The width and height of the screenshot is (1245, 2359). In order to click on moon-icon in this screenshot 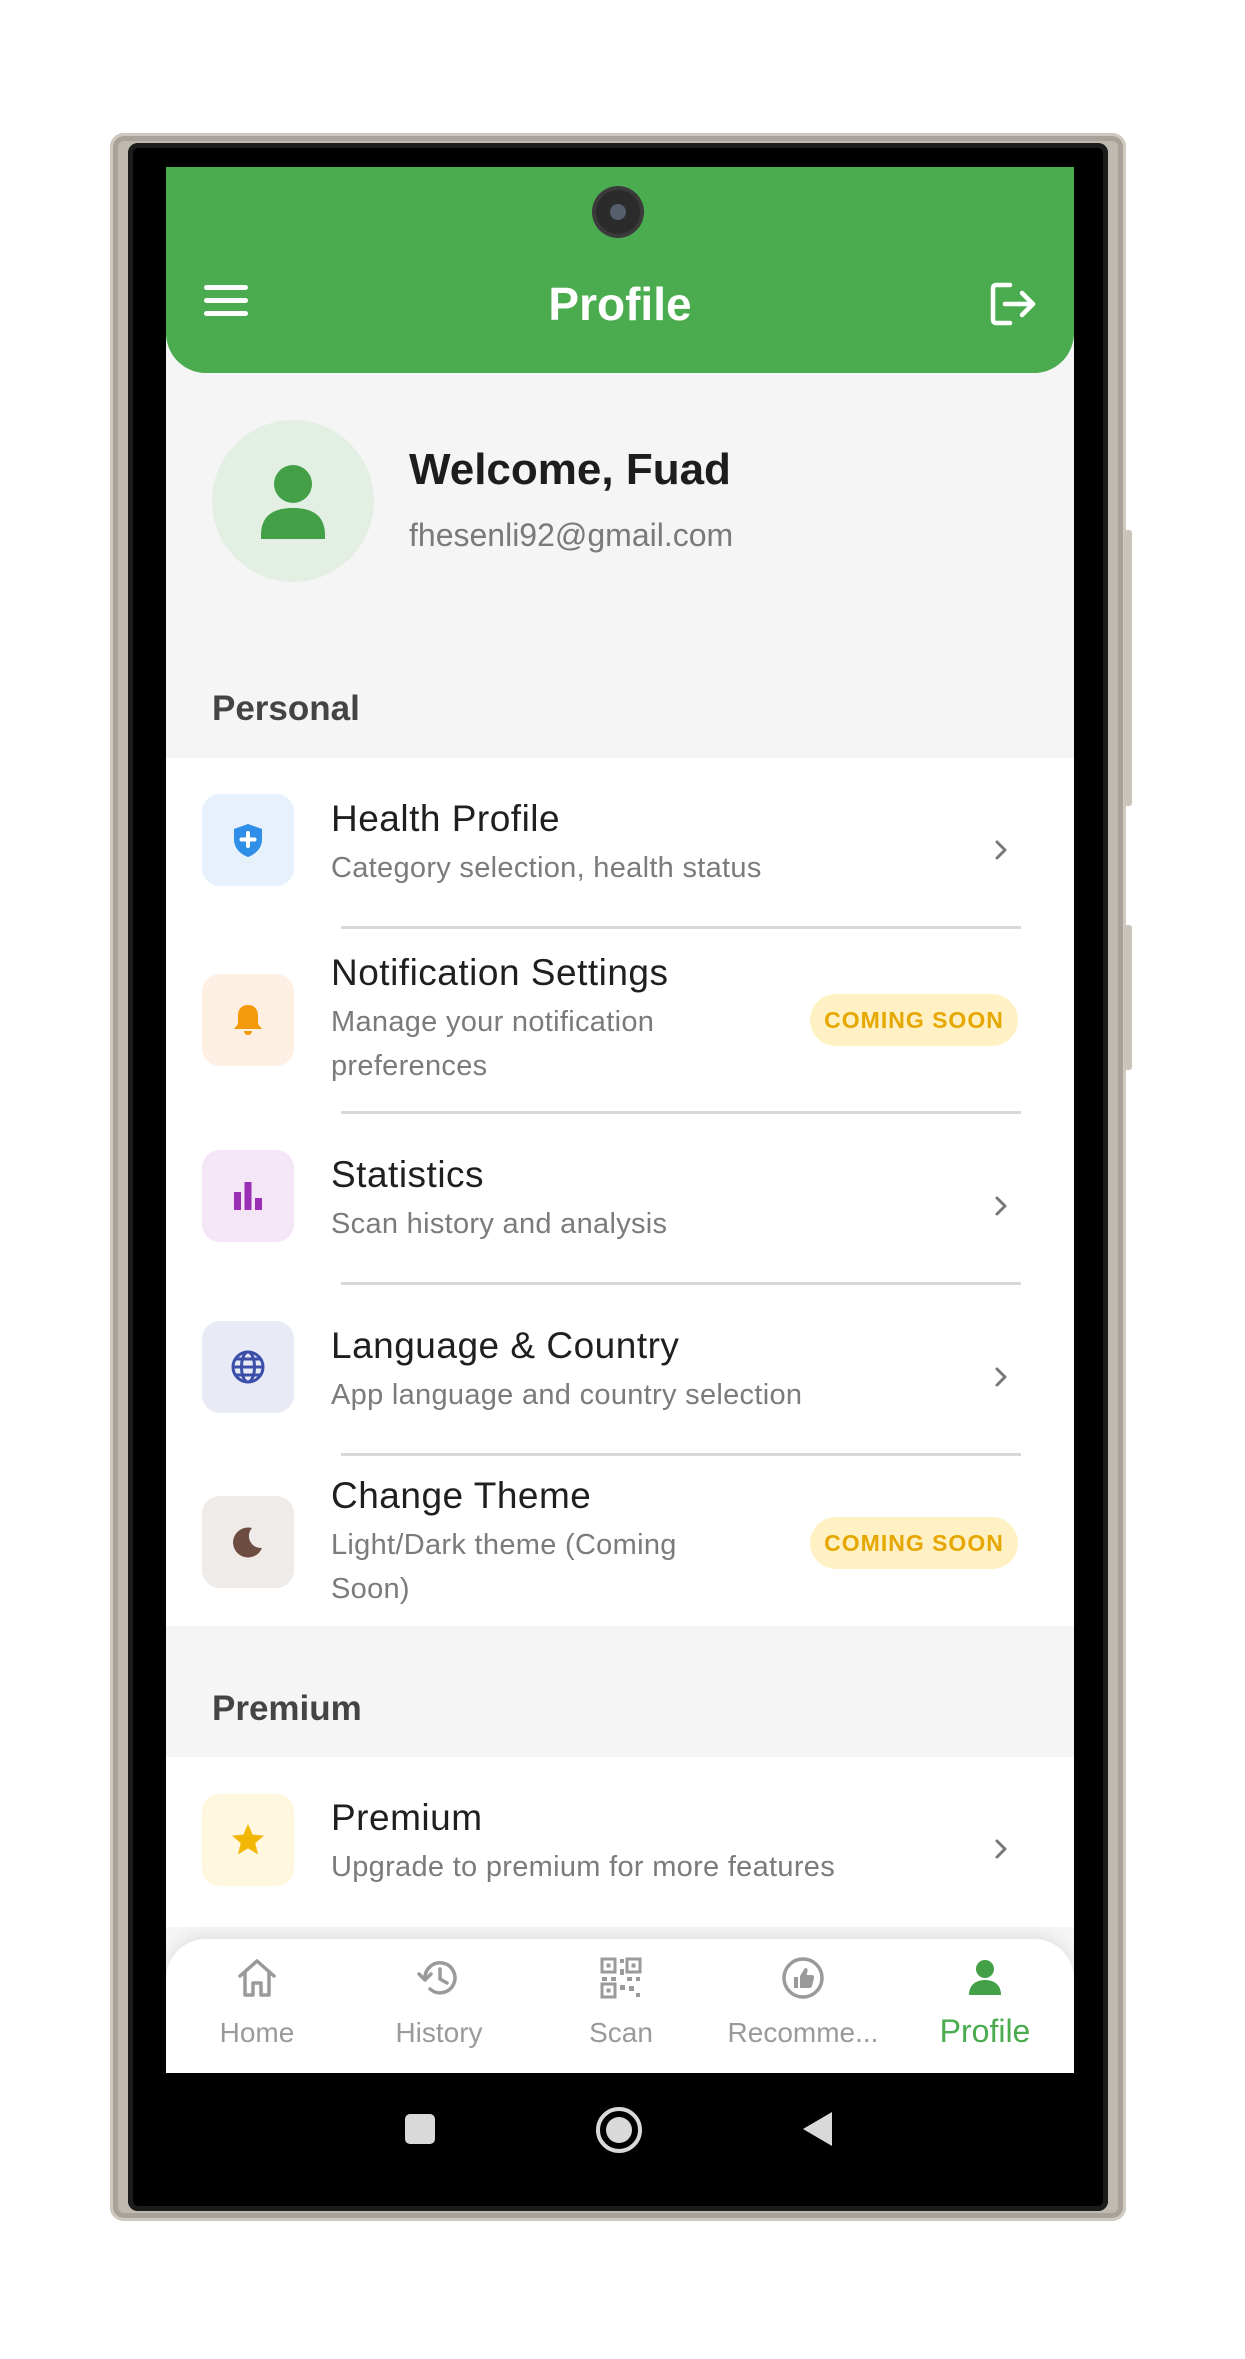, I will do `click(247, 1542)`.